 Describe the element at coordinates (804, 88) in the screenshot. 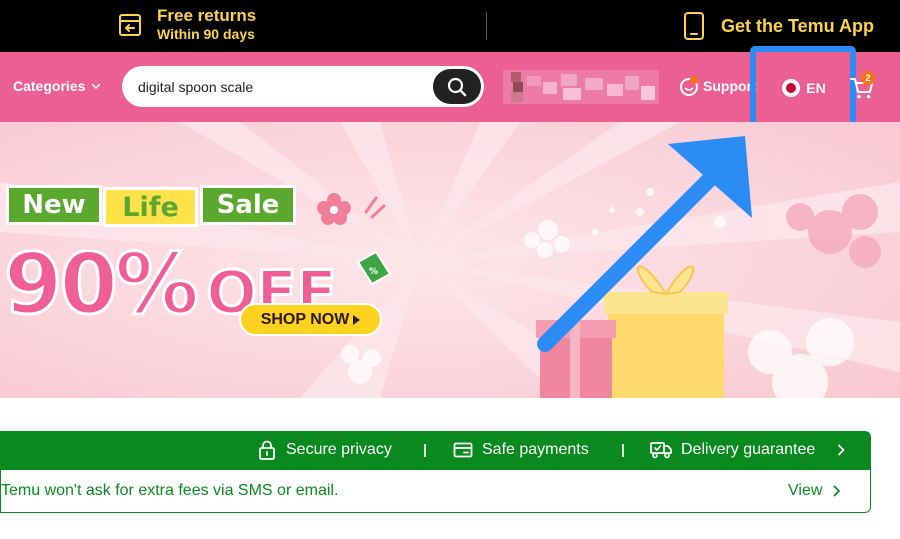

I see `language-selector: EN` at that location.